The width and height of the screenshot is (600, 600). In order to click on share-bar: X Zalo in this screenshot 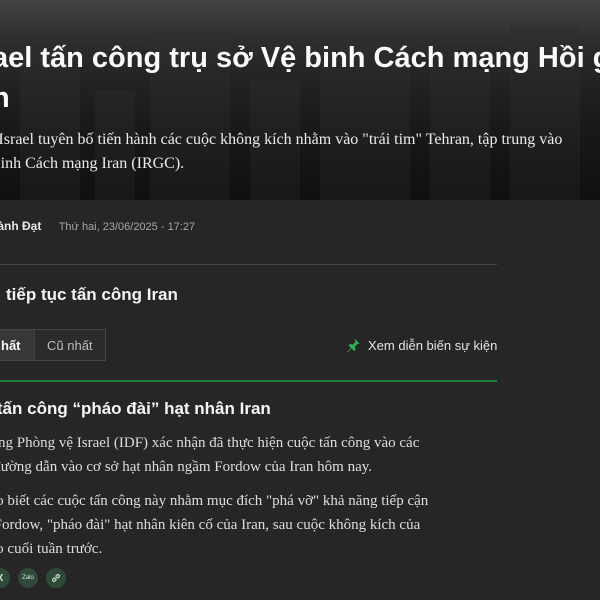, I will do `click(37, 578)`.